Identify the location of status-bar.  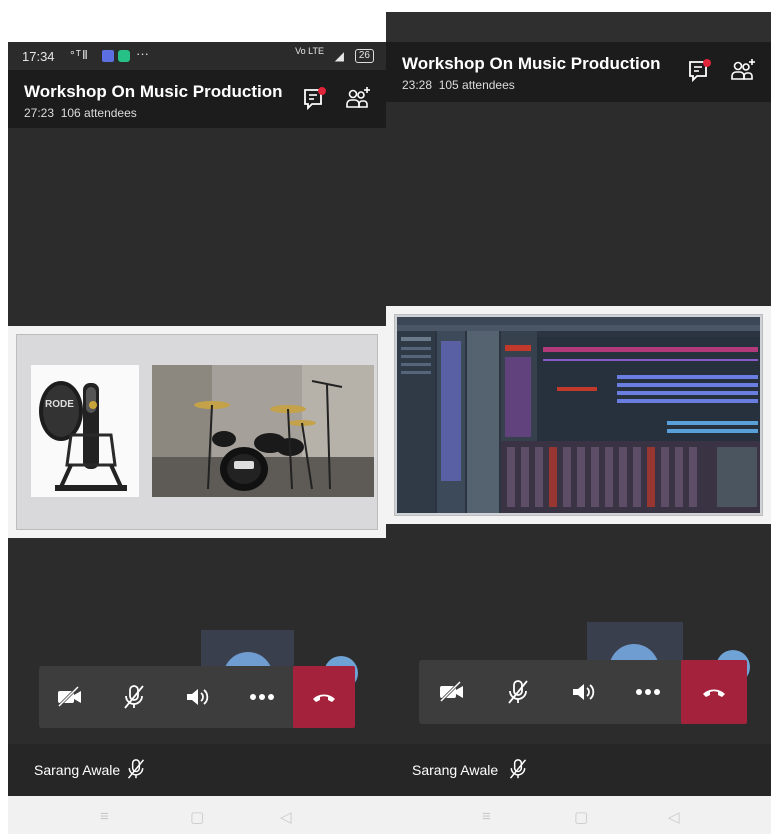
(578, 27).